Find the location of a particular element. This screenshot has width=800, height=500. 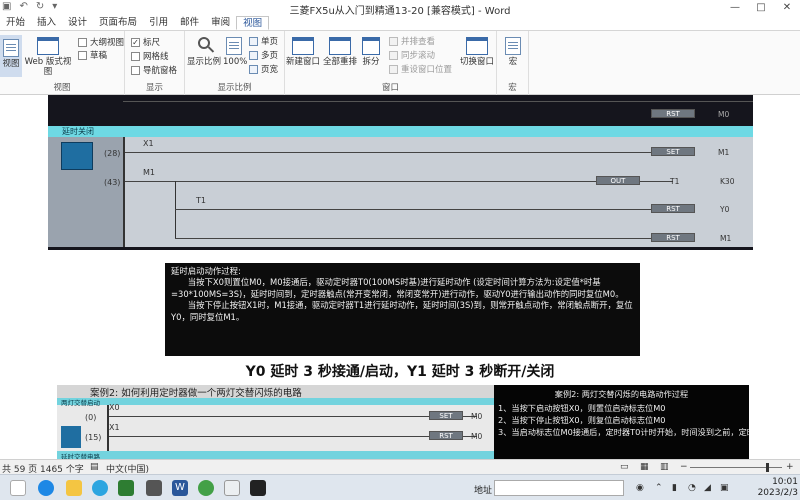

read-mode-button: 视图 is located at coordinates (11, 56).